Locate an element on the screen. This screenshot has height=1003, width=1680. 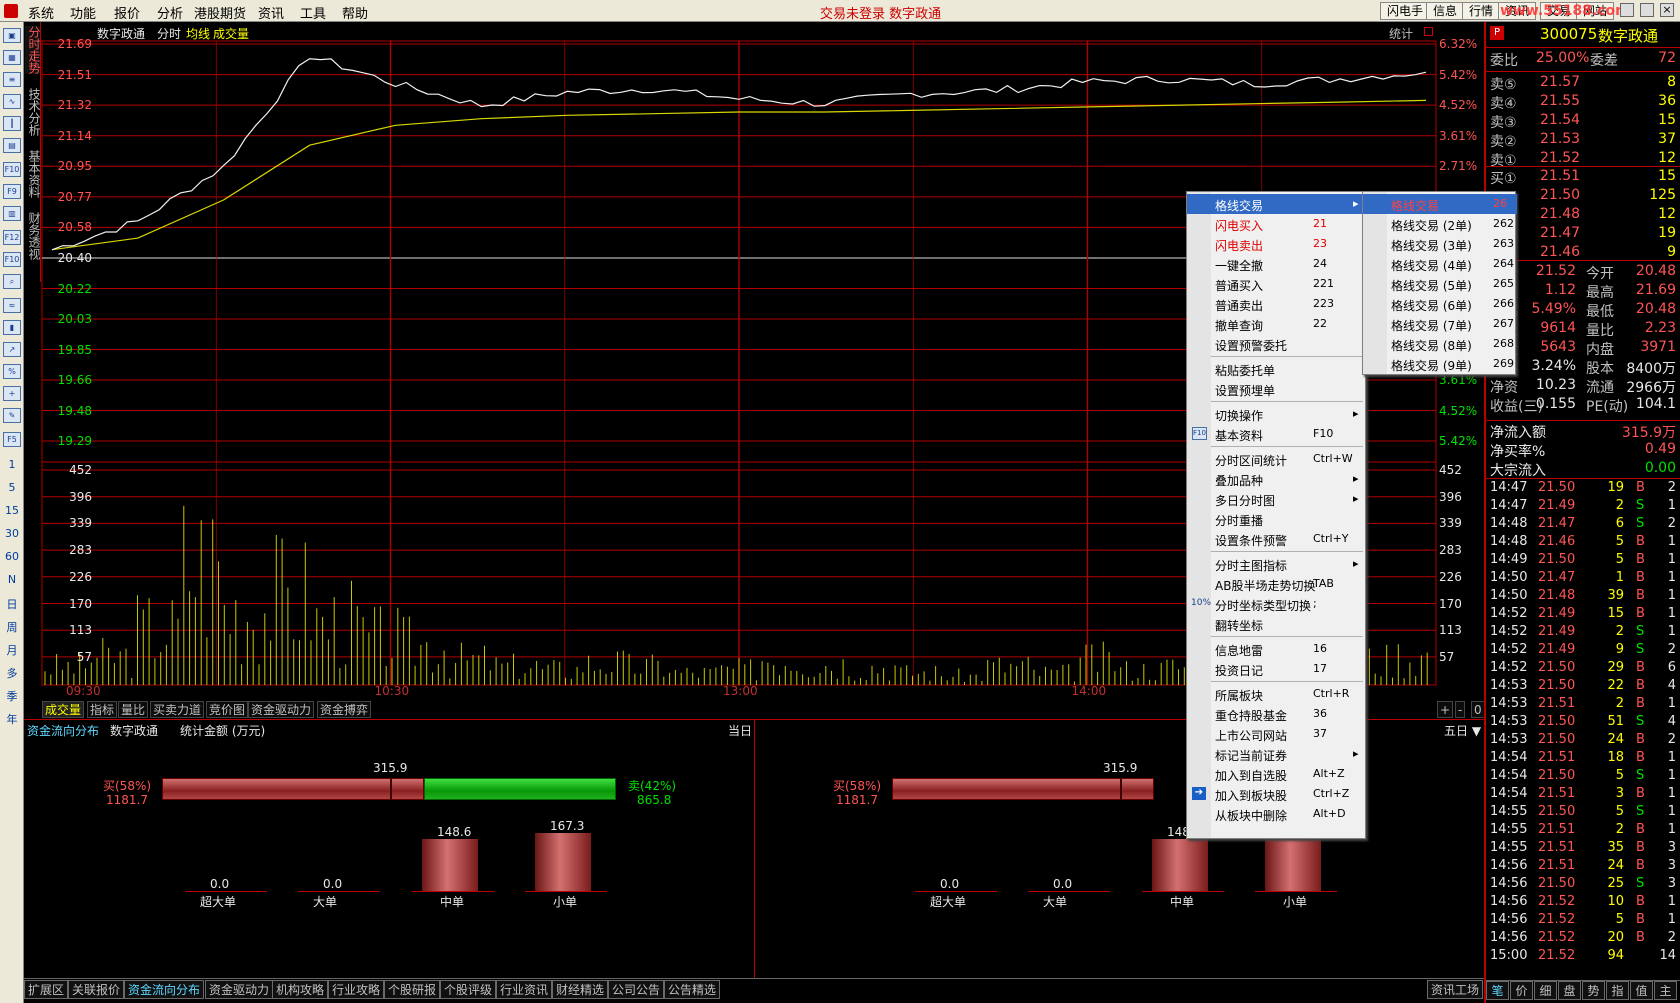
menu-item: 上市公司网站 37 is located at coordinates (1276, 734).